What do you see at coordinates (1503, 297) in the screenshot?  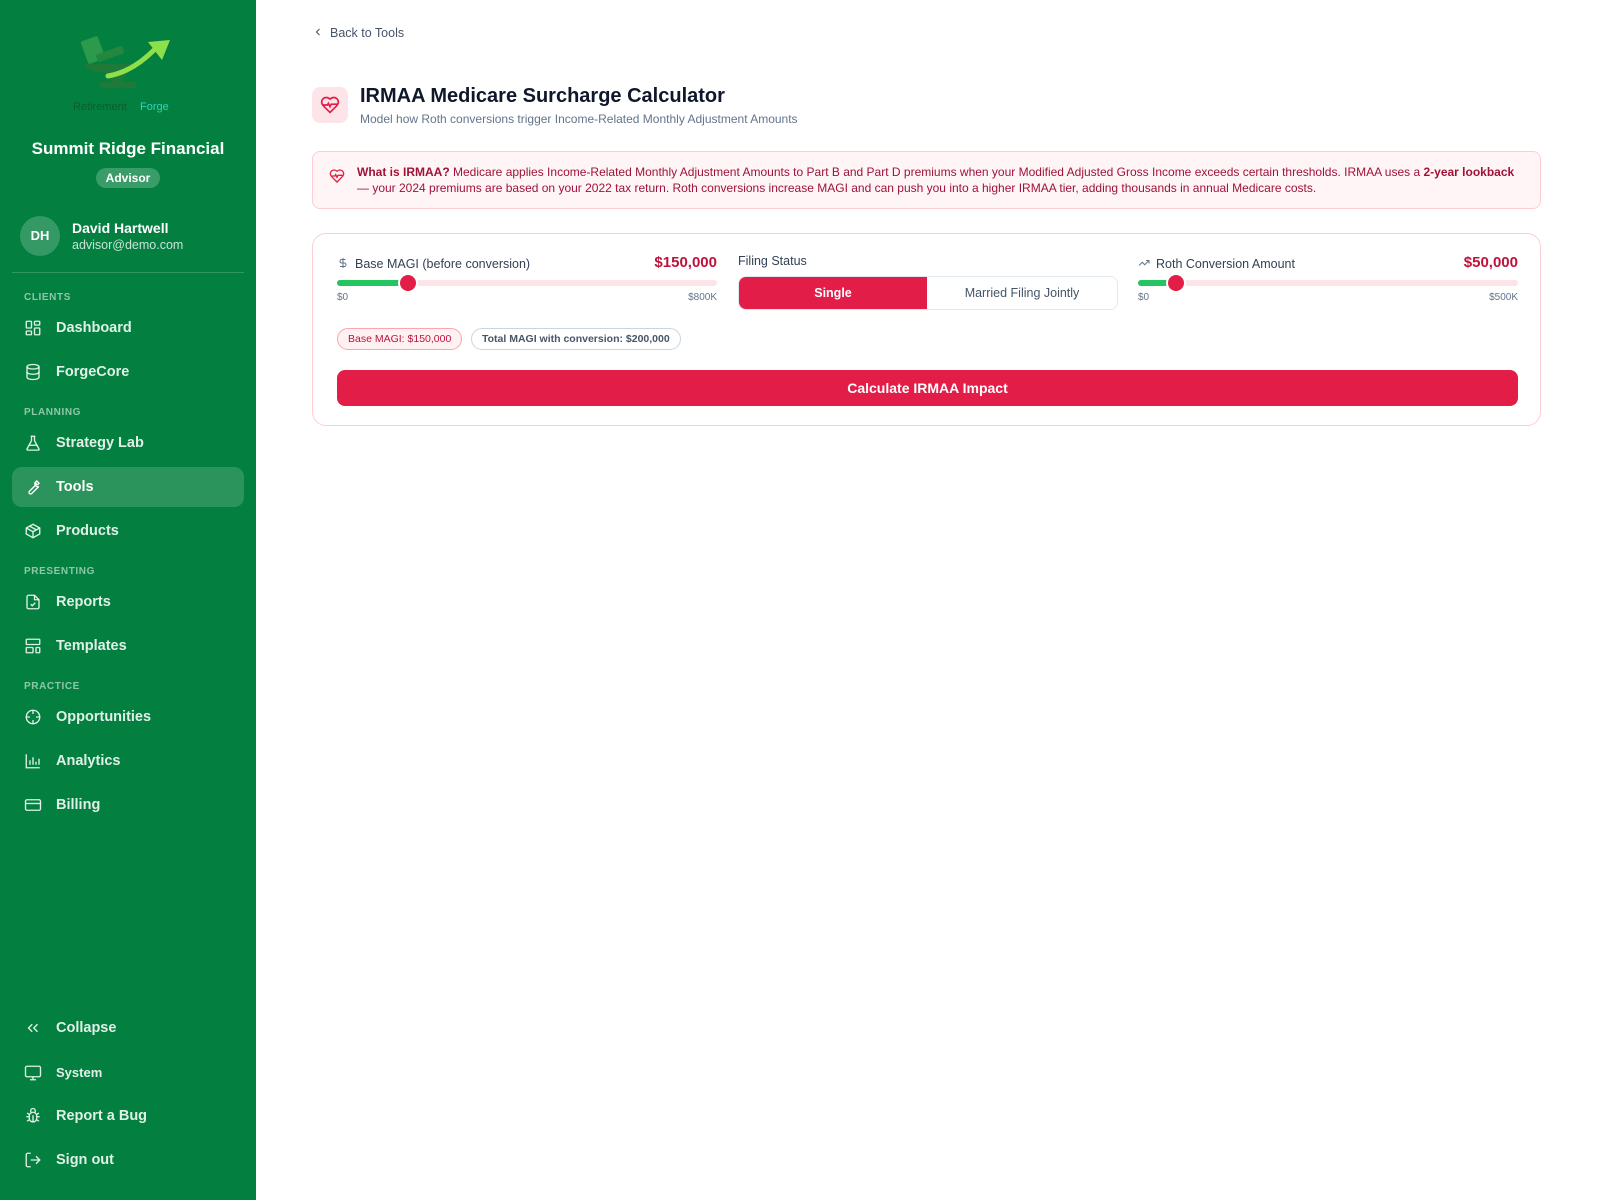 I see `roth-conversion-max: $500K` at bounding box center [1503, 297].